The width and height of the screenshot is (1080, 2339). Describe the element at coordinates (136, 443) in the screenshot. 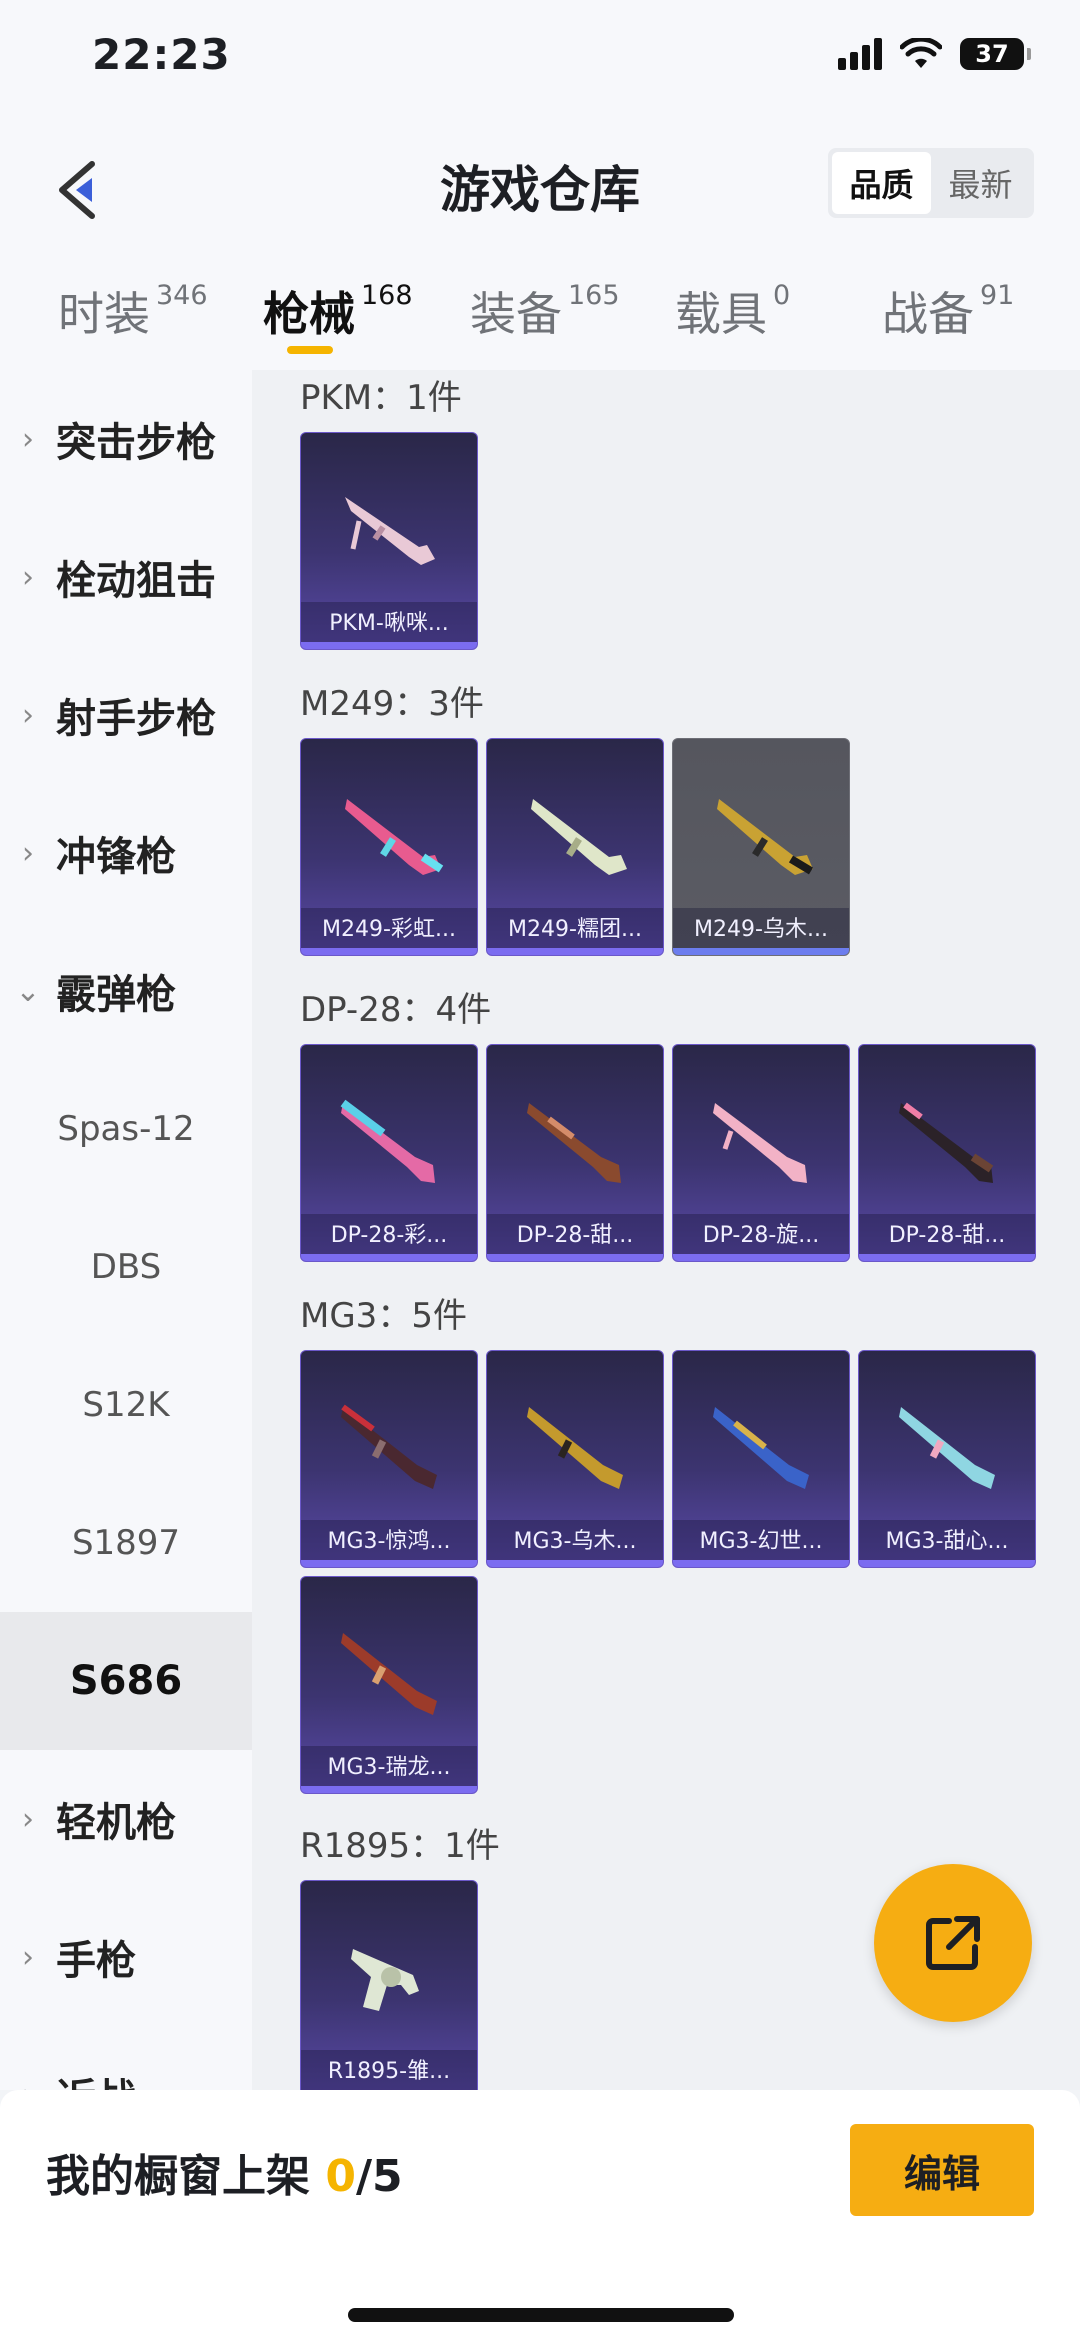

I see `sidebar-item-label: 突击步枪` at that location.